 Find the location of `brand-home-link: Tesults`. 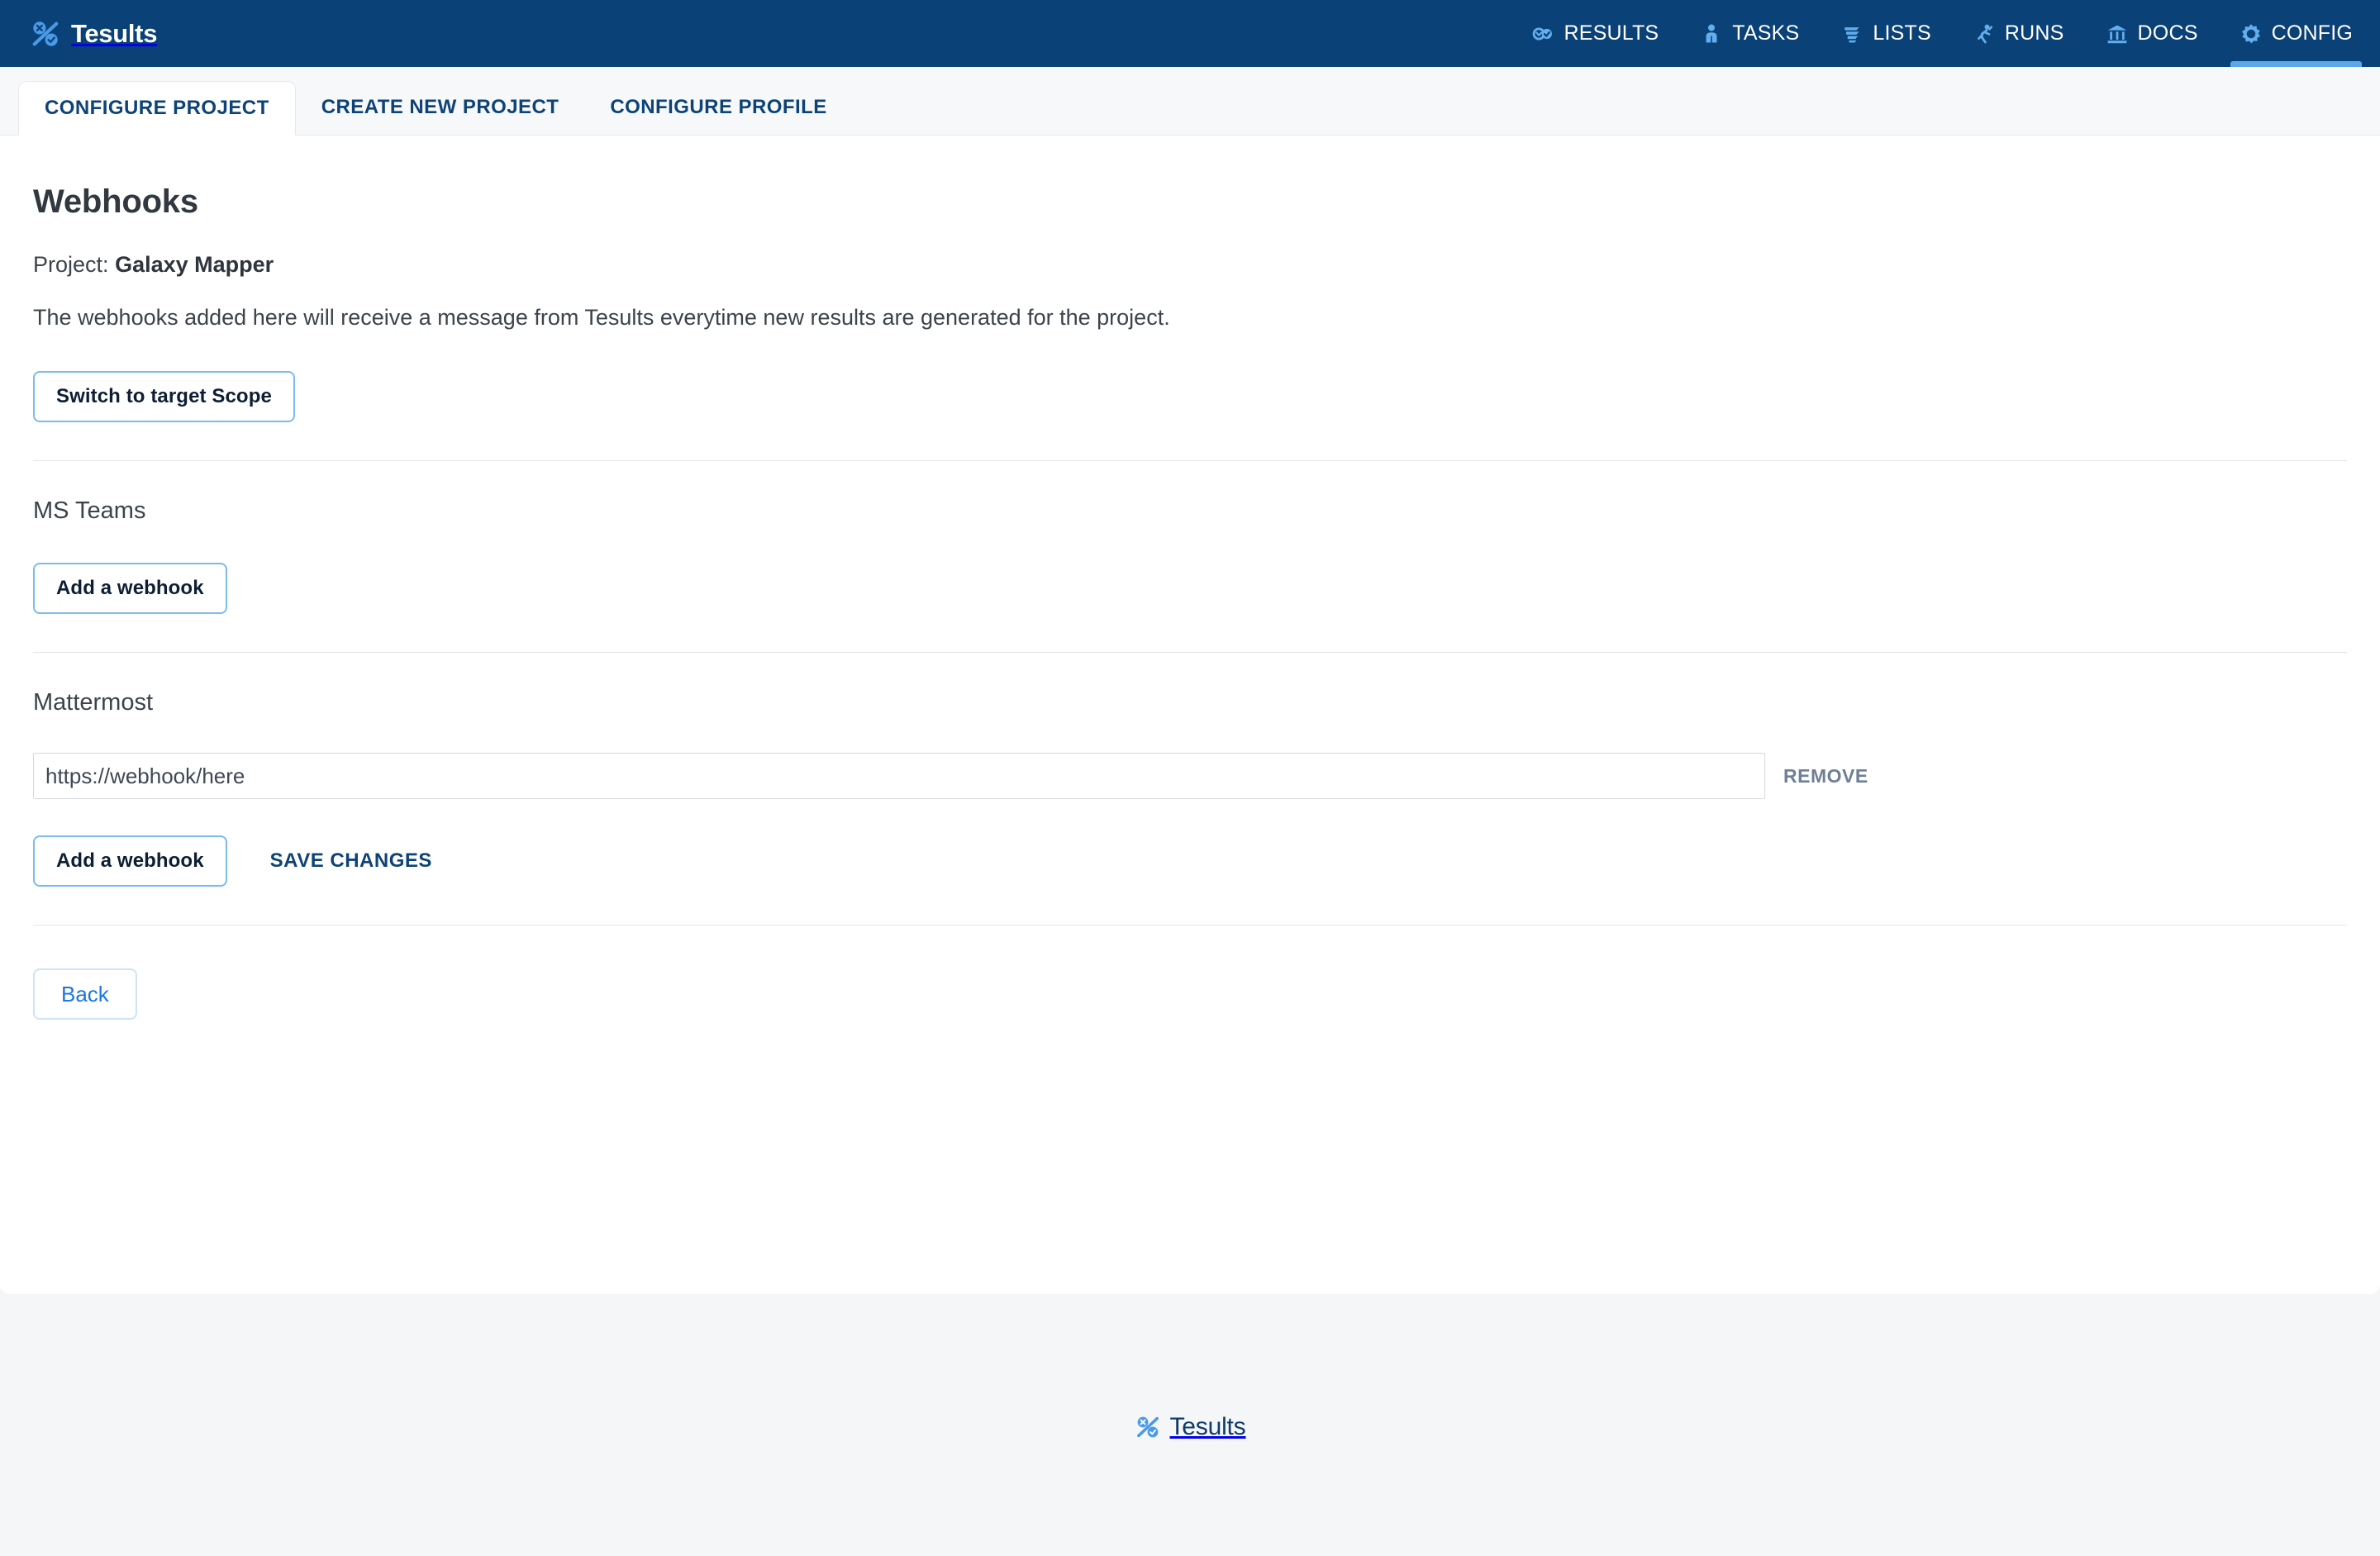

brand-home-link: Tesults is located at coordinates (93, 33).